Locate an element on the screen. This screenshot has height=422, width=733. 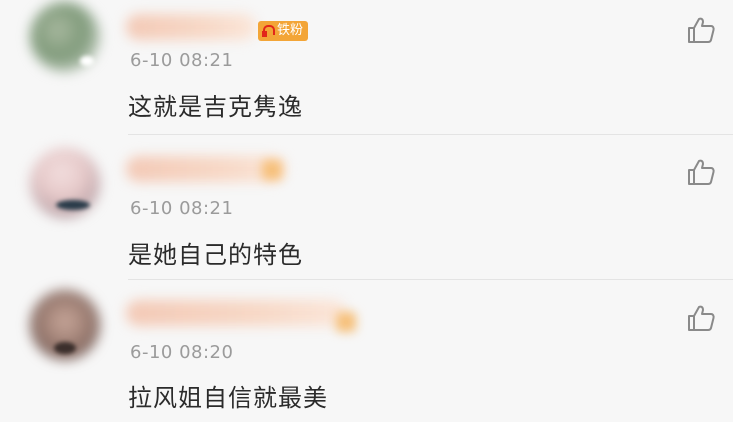
comment-time: 6-10 08:20 is located at coordinates (182, 352).